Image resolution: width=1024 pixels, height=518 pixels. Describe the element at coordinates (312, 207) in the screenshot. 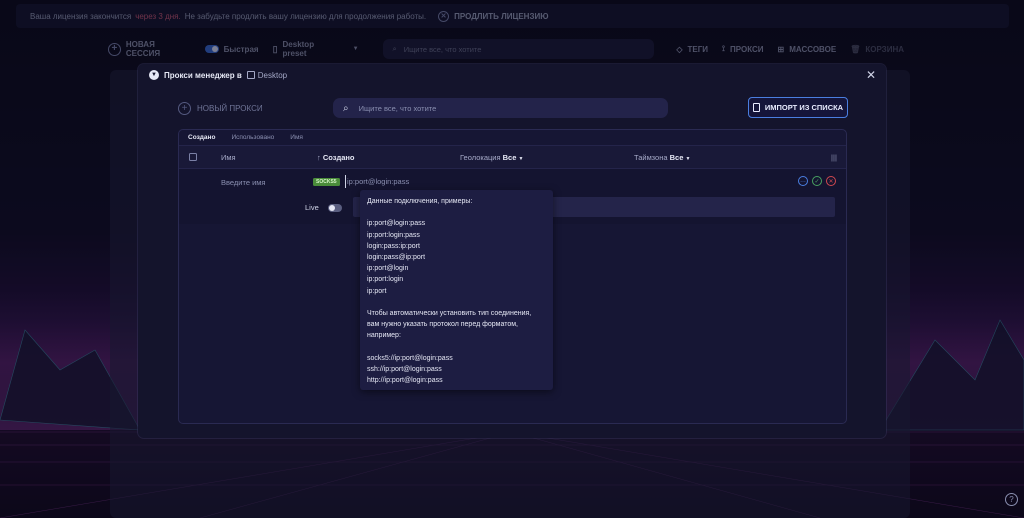

I see `live-label: Live` at that location.